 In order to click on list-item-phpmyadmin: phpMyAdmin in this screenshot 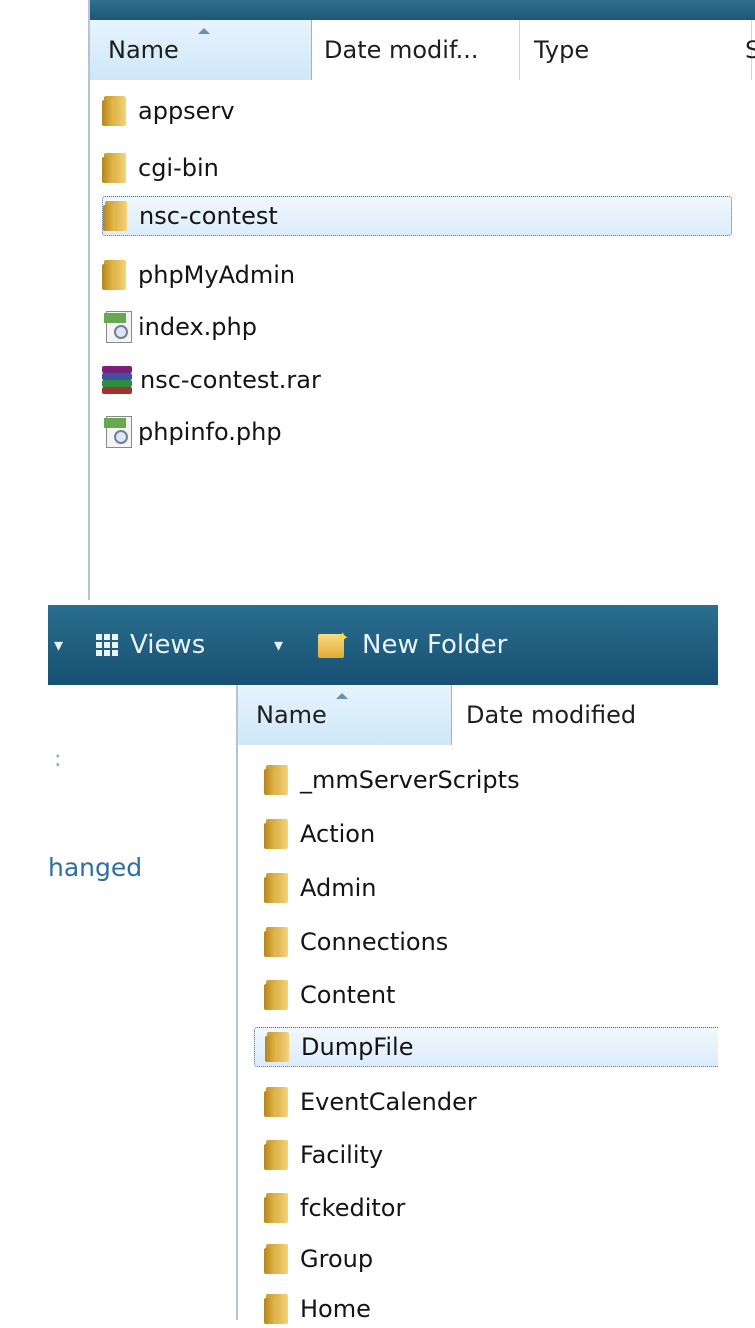, I will do `click(198, 275)`.